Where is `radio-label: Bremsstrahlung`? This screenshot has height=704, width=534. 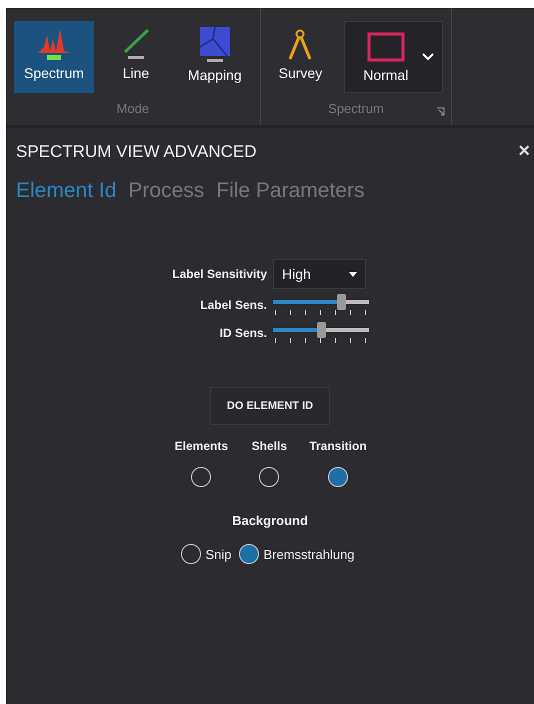
radio-label: Bremsstrahlung is located at coordinates (309, 554).